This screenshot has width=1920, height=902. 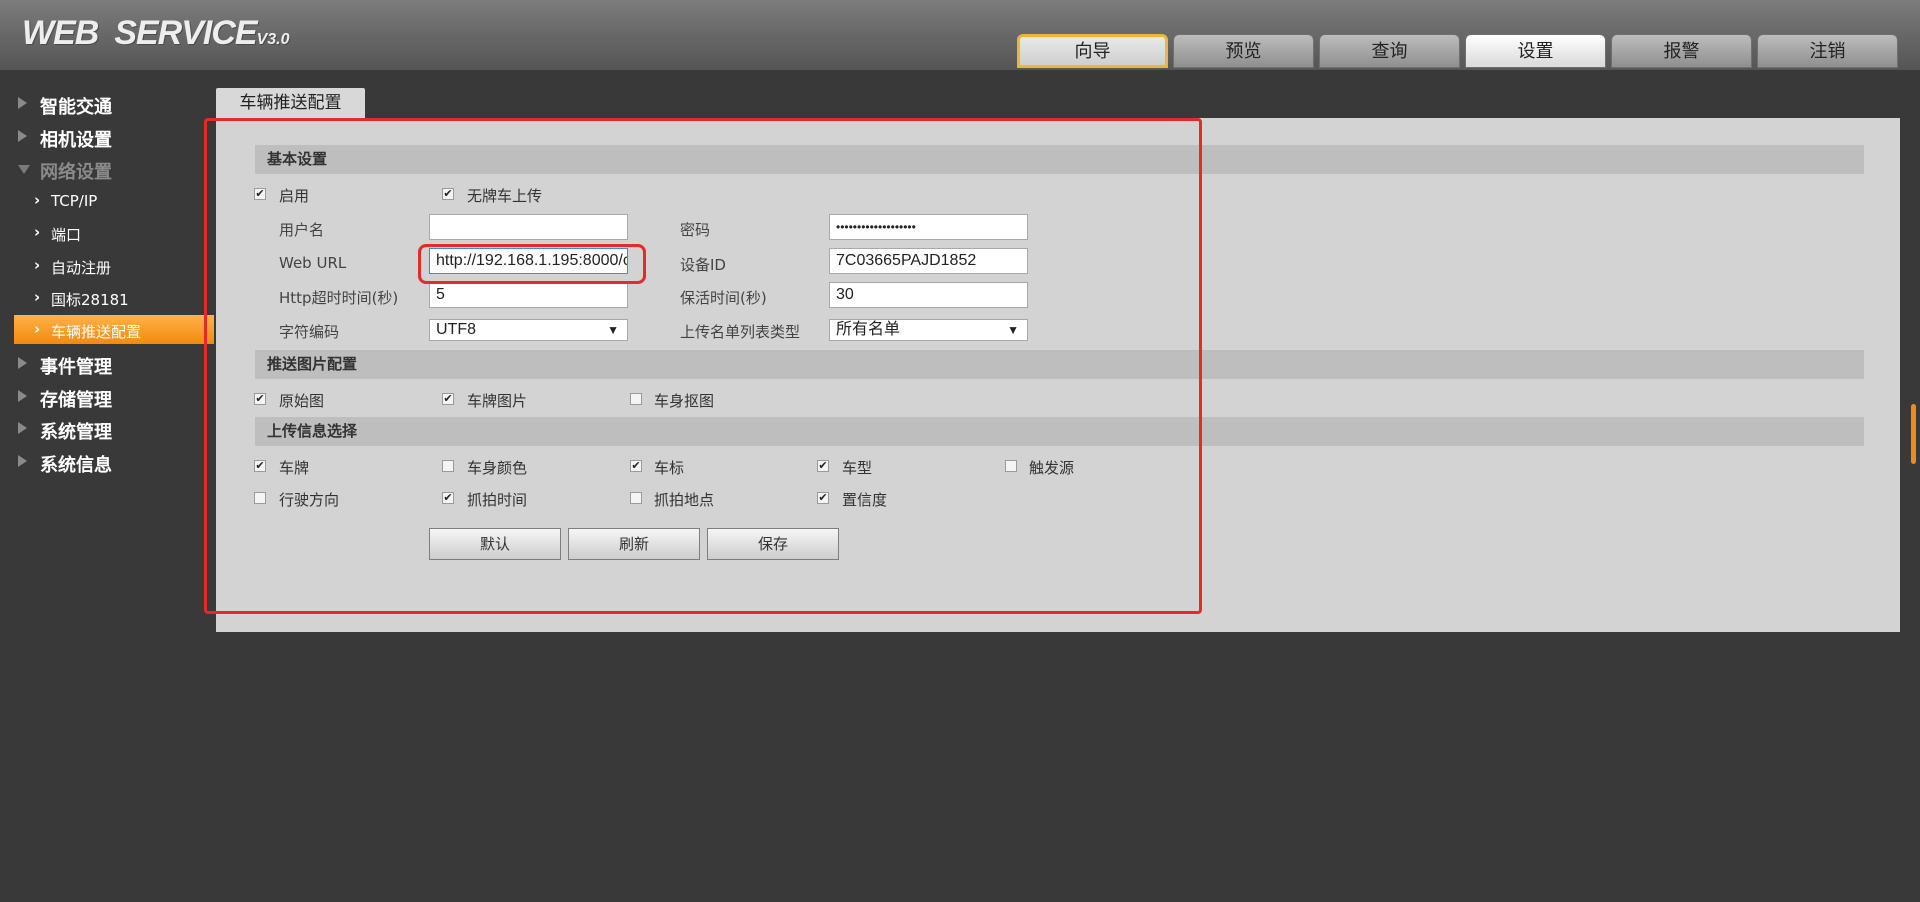 What do you see at coordinates (528, 295) in the screenshot?
I see `http-timeout-input: 5` at bounding box center [528, 295].